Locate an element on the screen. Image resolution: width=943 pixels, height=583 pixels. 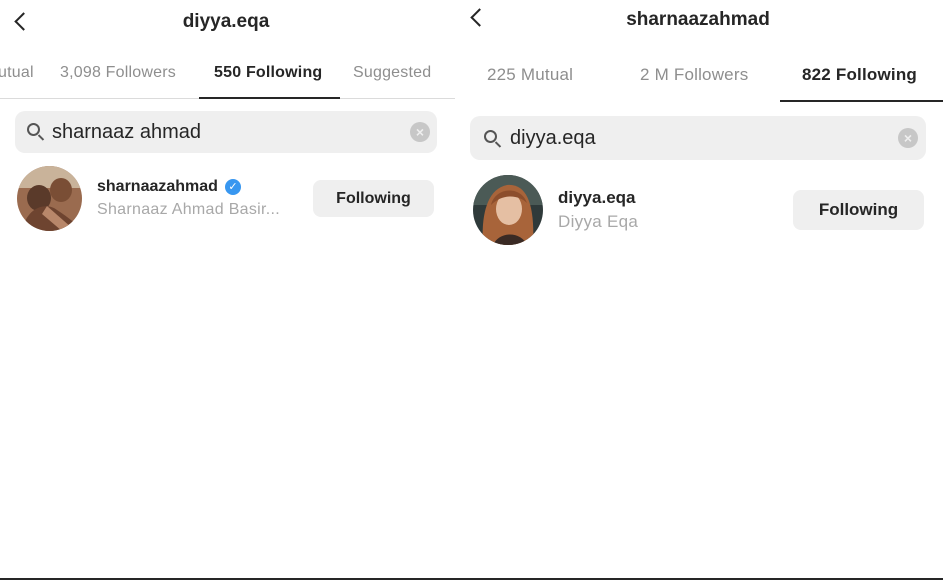
bottom-border is located at coordinates (471, 579).